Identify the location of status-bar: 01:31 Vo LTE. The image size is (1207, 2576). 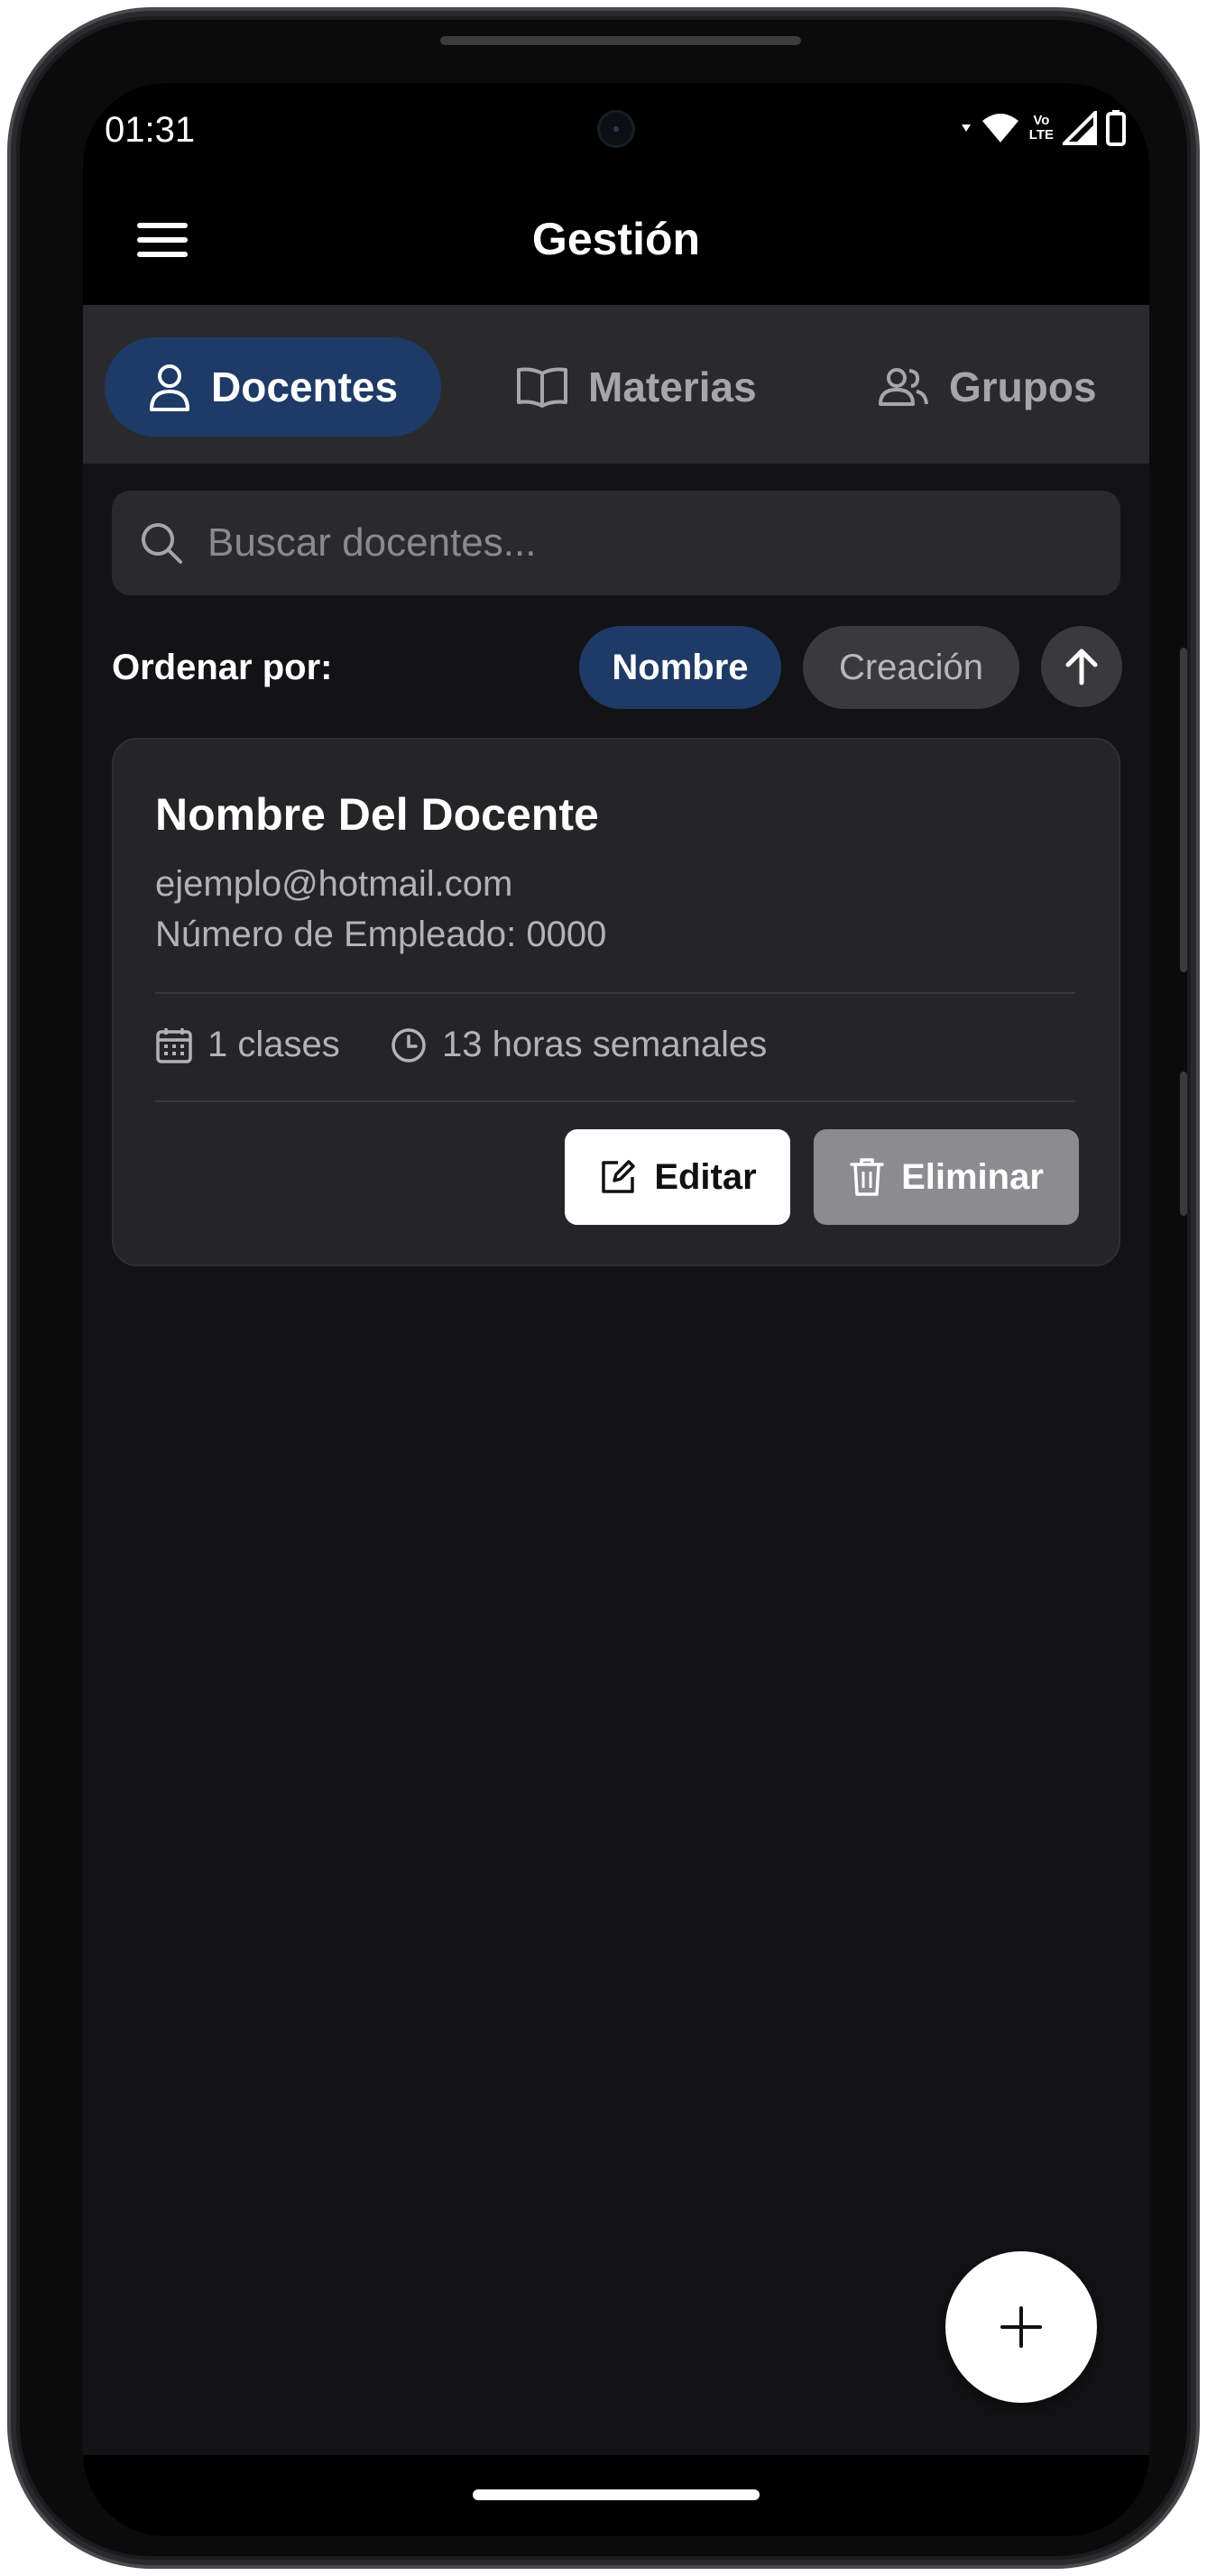
(616, 132).